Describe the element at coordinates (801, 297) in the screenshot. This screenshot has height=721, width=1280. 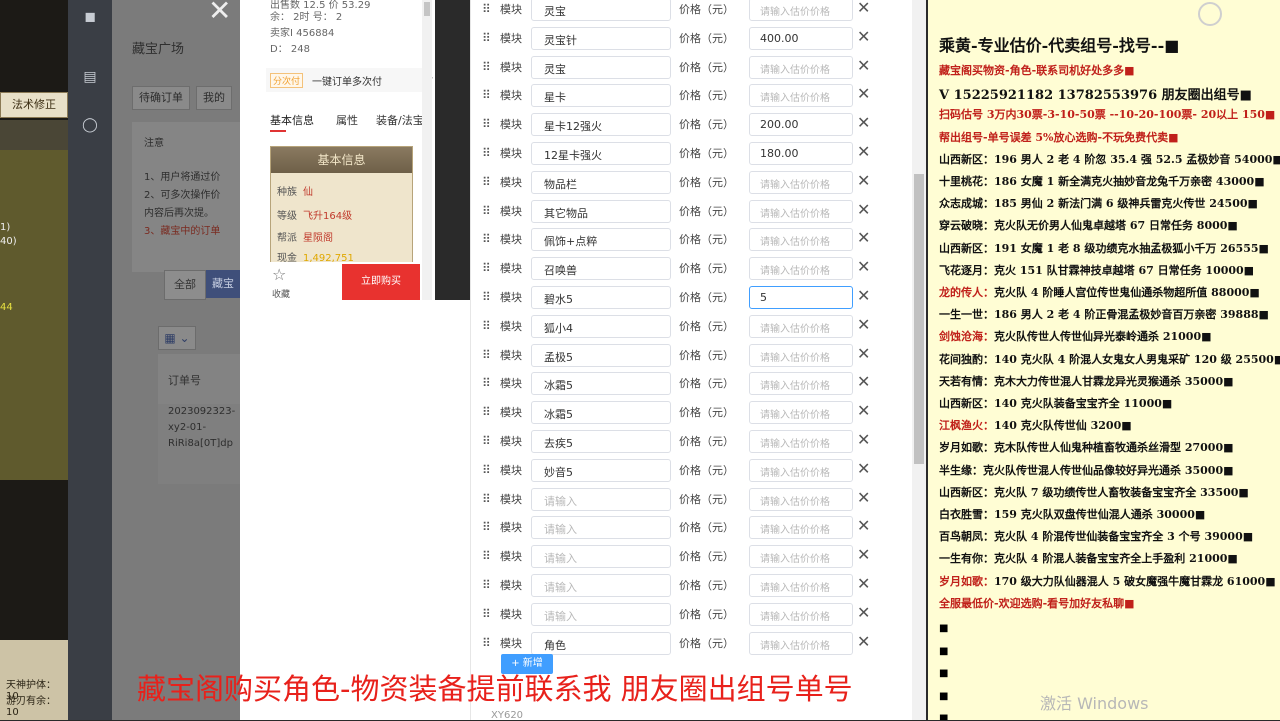
I see `price-input: 5+−` at that location.